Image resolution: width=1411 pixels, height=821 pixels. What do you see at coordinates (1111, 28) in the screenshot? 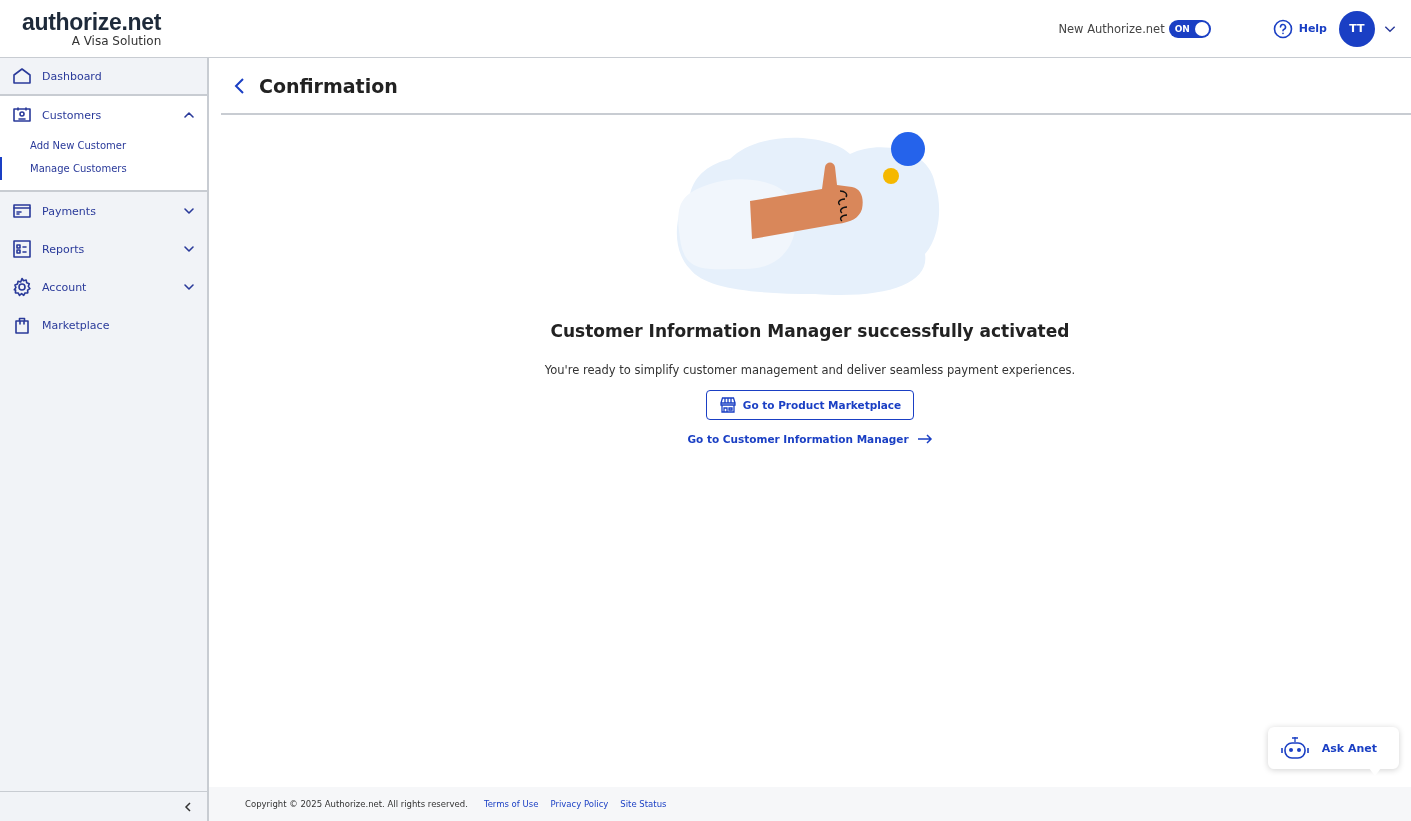
I see `toggle-label: New Authorize.net` at bounding box center [1111, 28].